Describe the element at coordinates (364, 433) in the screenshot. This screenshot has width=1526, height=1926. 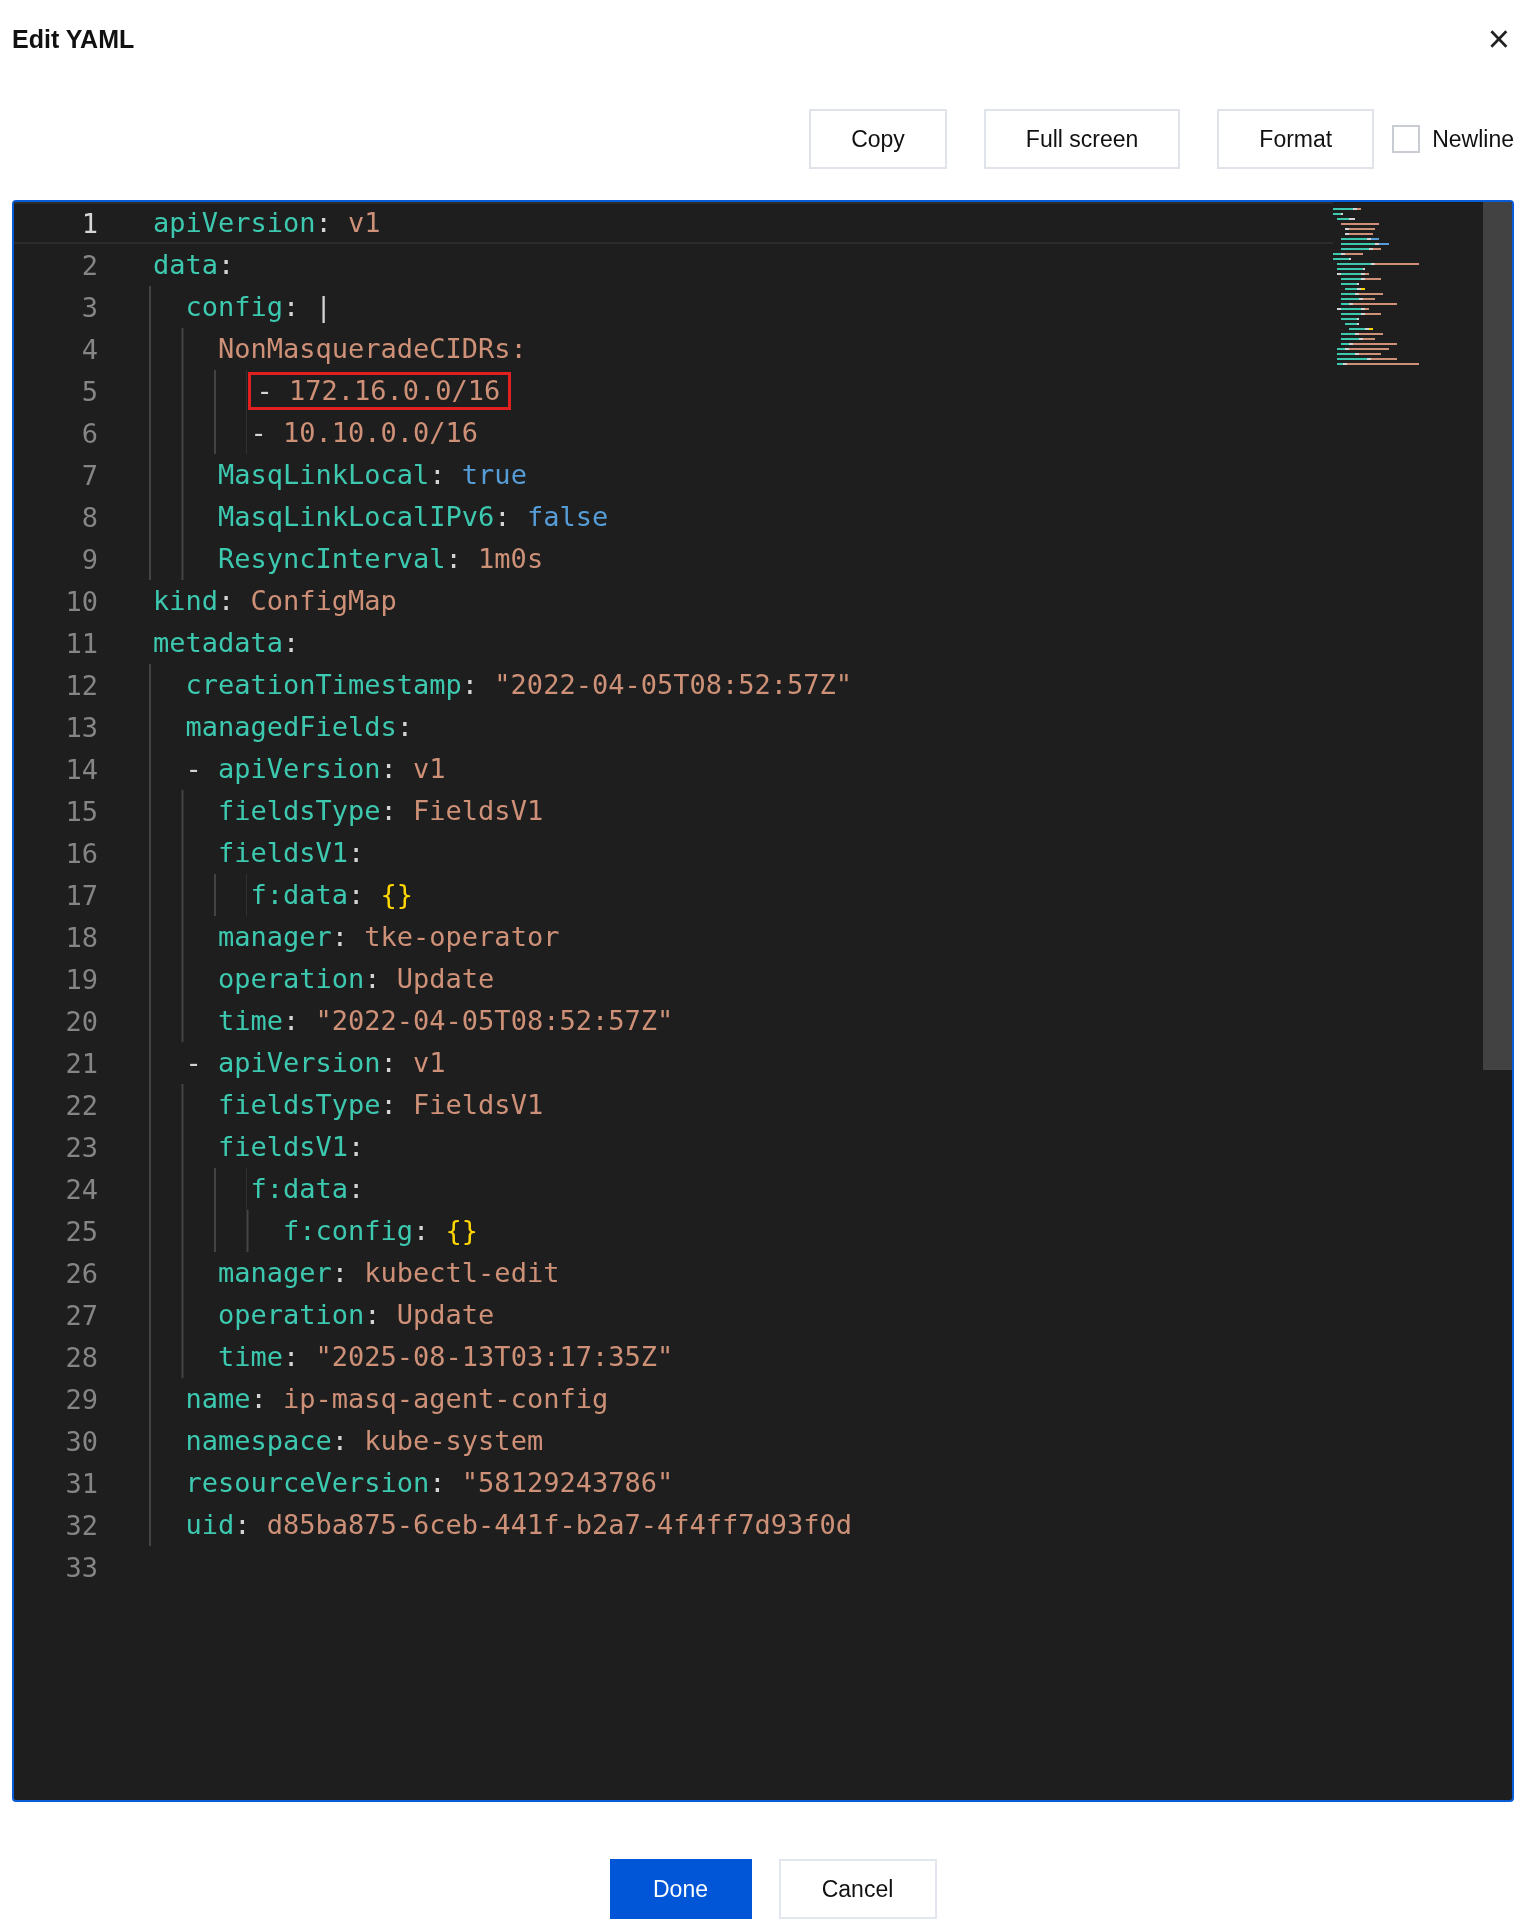
I see `code-line: - 10.10.0.0/16` at that location.